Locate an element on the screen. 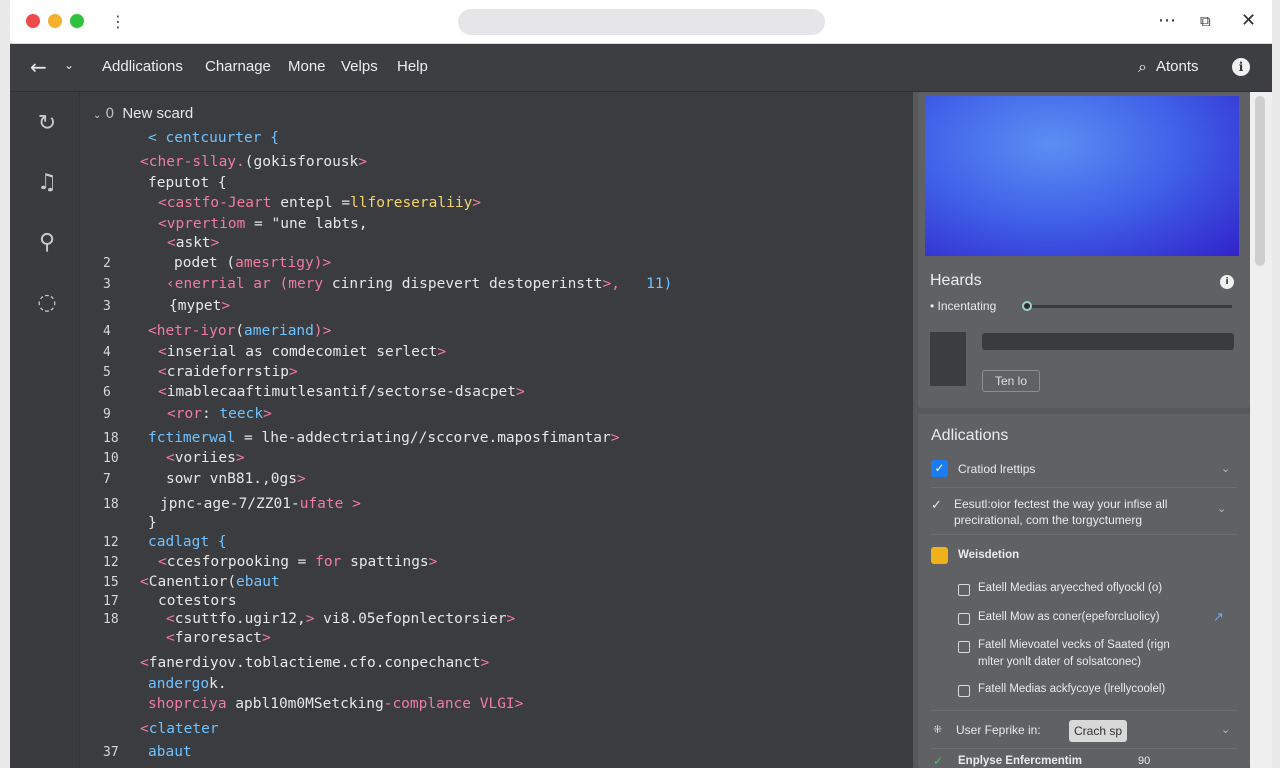  zoom-window-button is located at coordinates (77, 21).